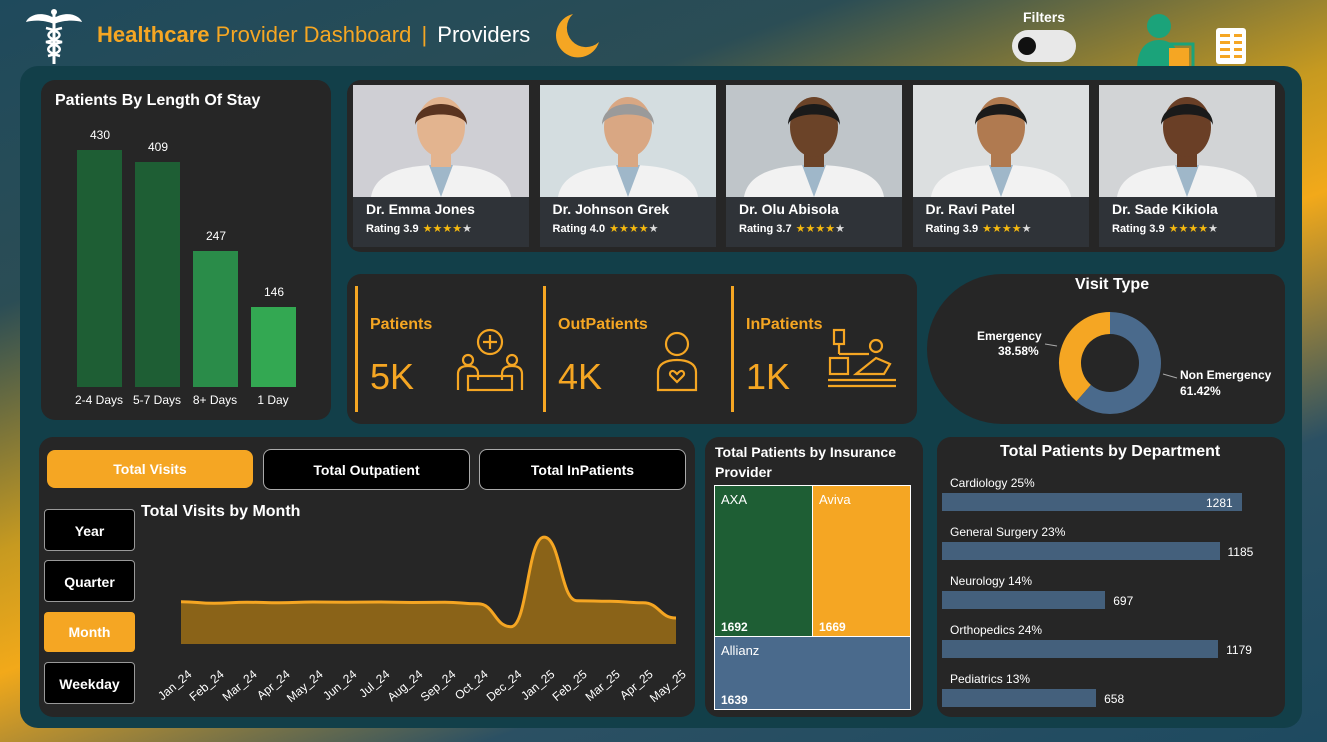 The height and width of the screenshot is (742, 1327). Describe the element at coordinates (740, 650) in the screenshot. I see `tile-name: Allianz` at that location.